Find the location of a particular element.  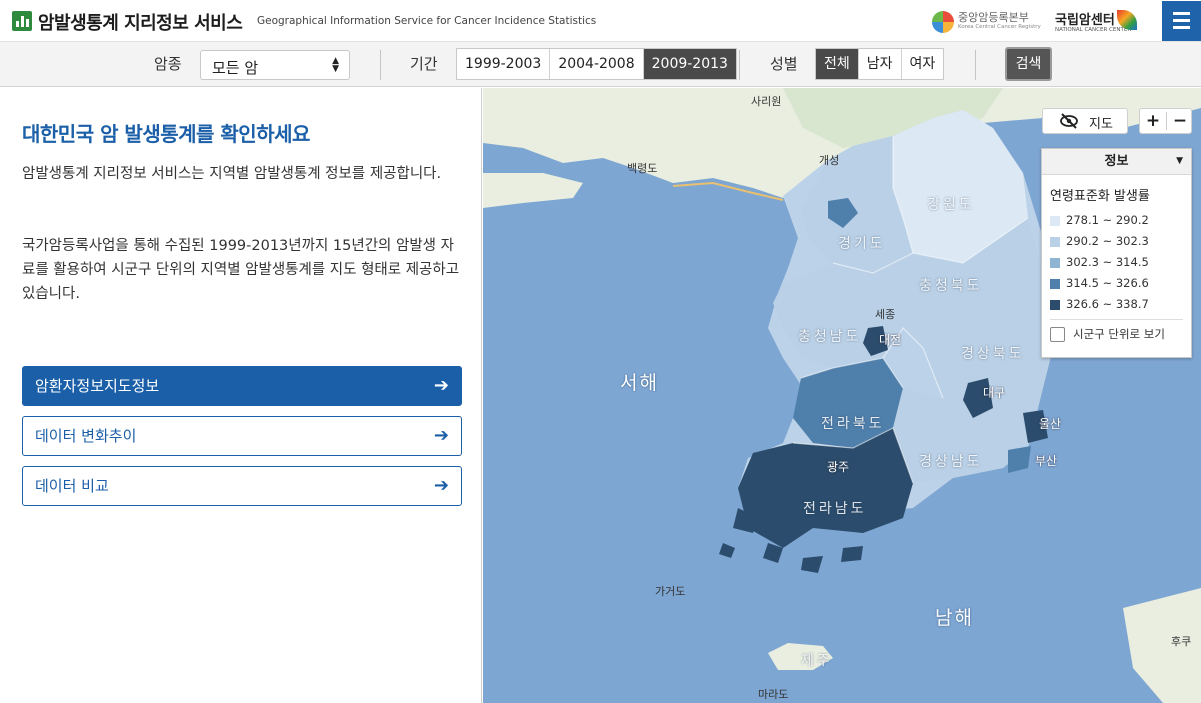

map-label-chungnam: 충청남도 is located at coordinates (830, 337).